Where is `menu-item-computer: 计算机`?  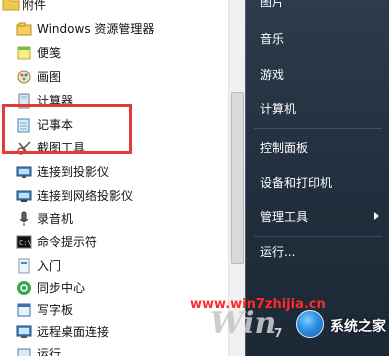
menu-item-computer: 计算机 is located at coordinates (278, 109).